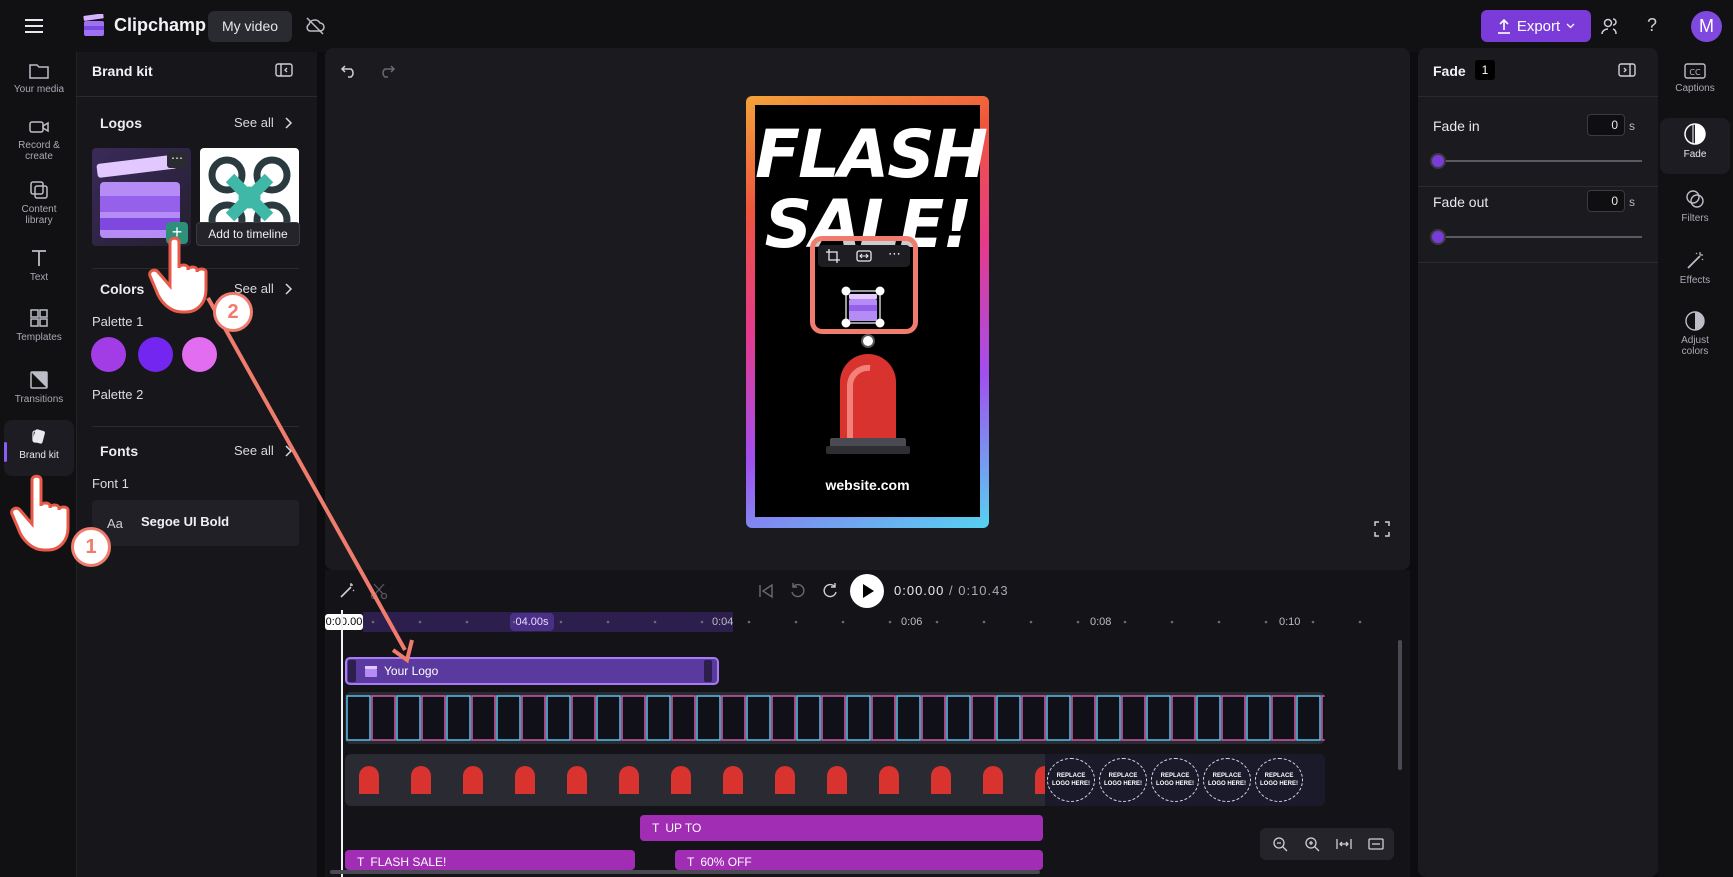 The height and width of the screenshot is (877, 1733). Describe the element at coordinates (233, 312) in the screenshot. I see `step-2-badge: 2` at that location.